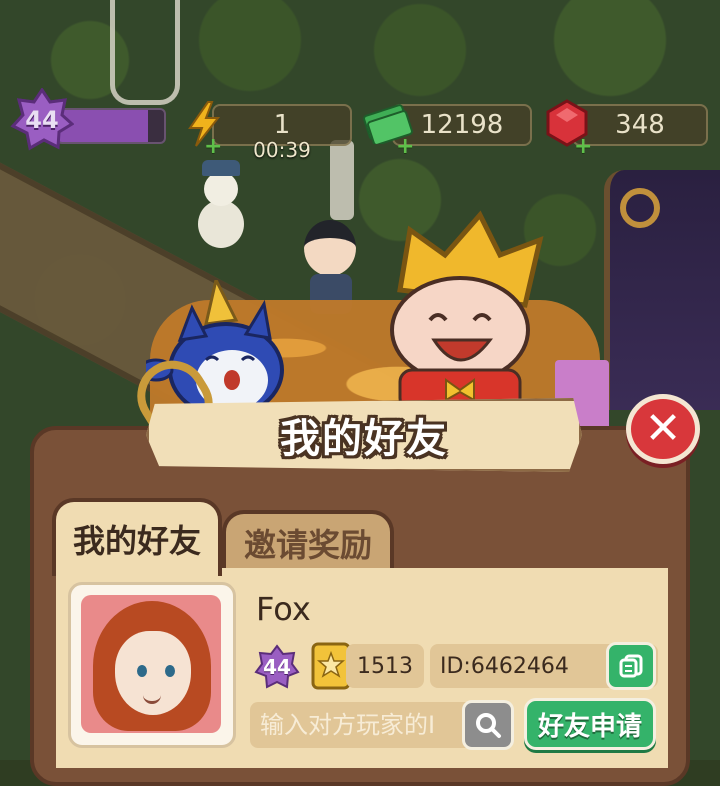 This screenshot has width=720, height=786. Describe the element at coordinates (662, 290) in the screenshot. I see `purple-building` at that location.